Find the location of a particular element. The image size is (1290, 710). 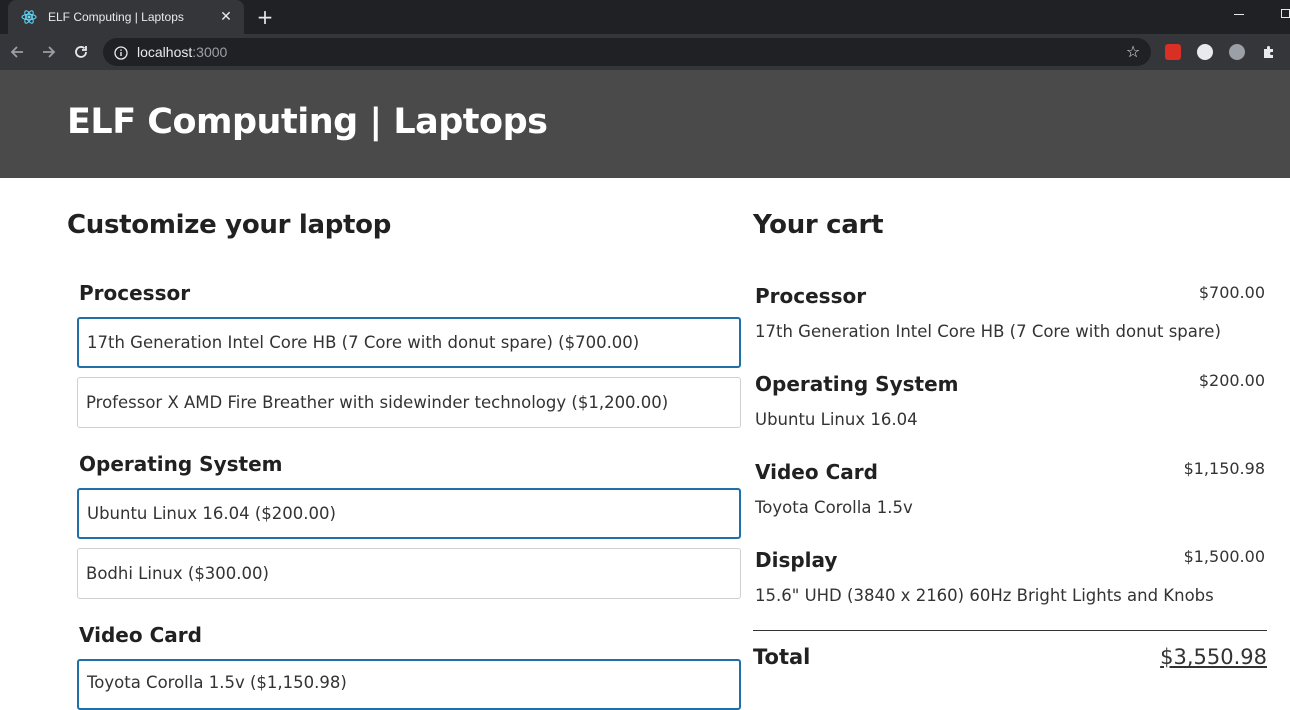

cart-item-name: Ubuntu Linux 16.04 is located at coordinates (836, 419).